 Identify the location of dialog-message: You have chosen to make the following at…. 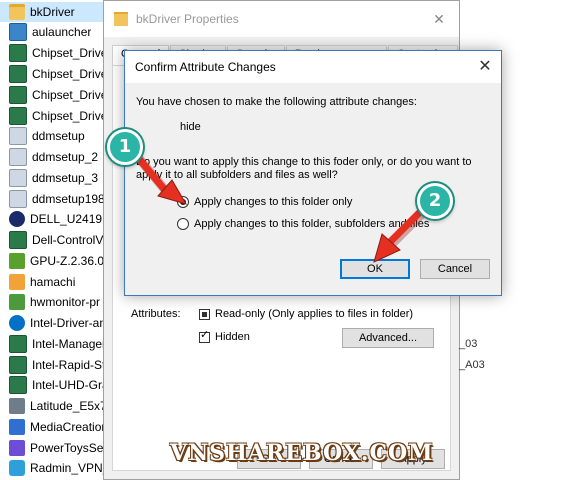
(276, 102).